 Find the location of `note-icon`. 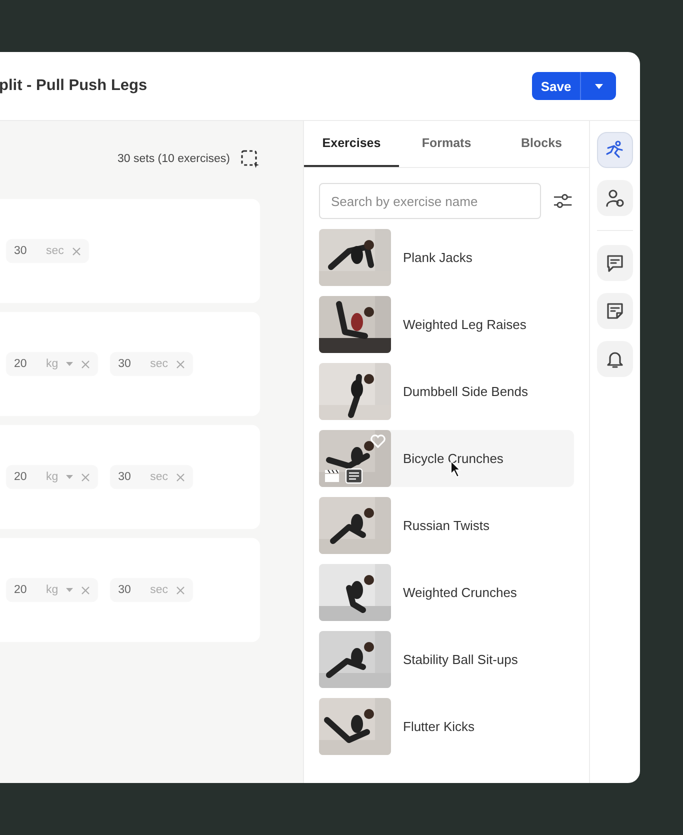

note-icon is located at coordinates (615, 311).